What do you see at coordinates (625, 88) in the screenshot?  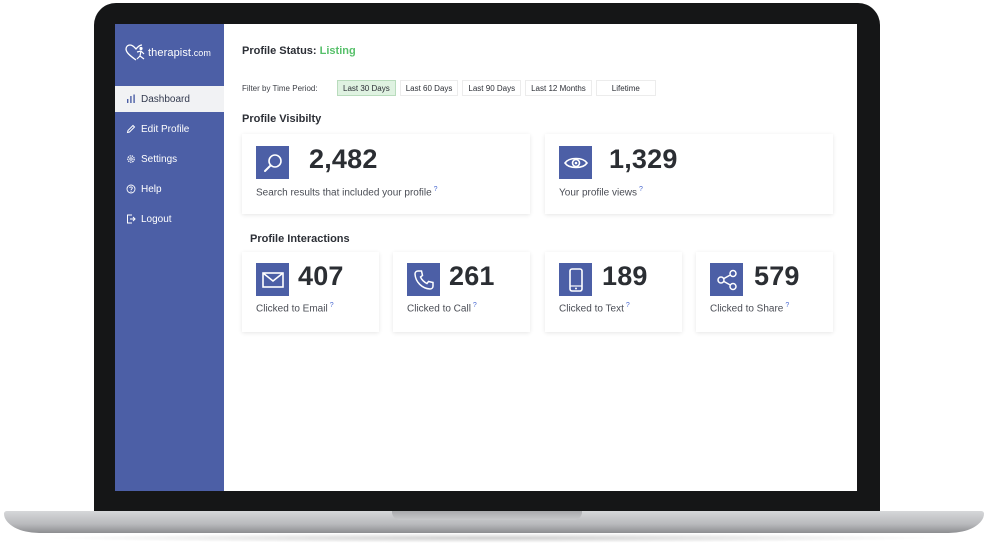 I see `filter-lifetime: Lifetime` at bounding box center [625, 88].